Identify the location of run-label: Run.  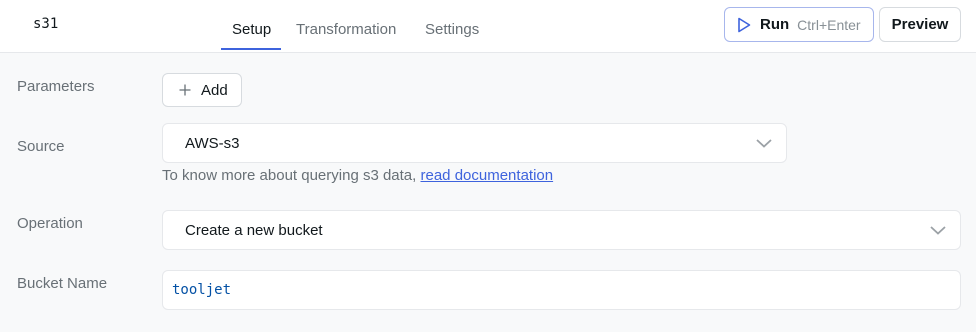
(775, 24).